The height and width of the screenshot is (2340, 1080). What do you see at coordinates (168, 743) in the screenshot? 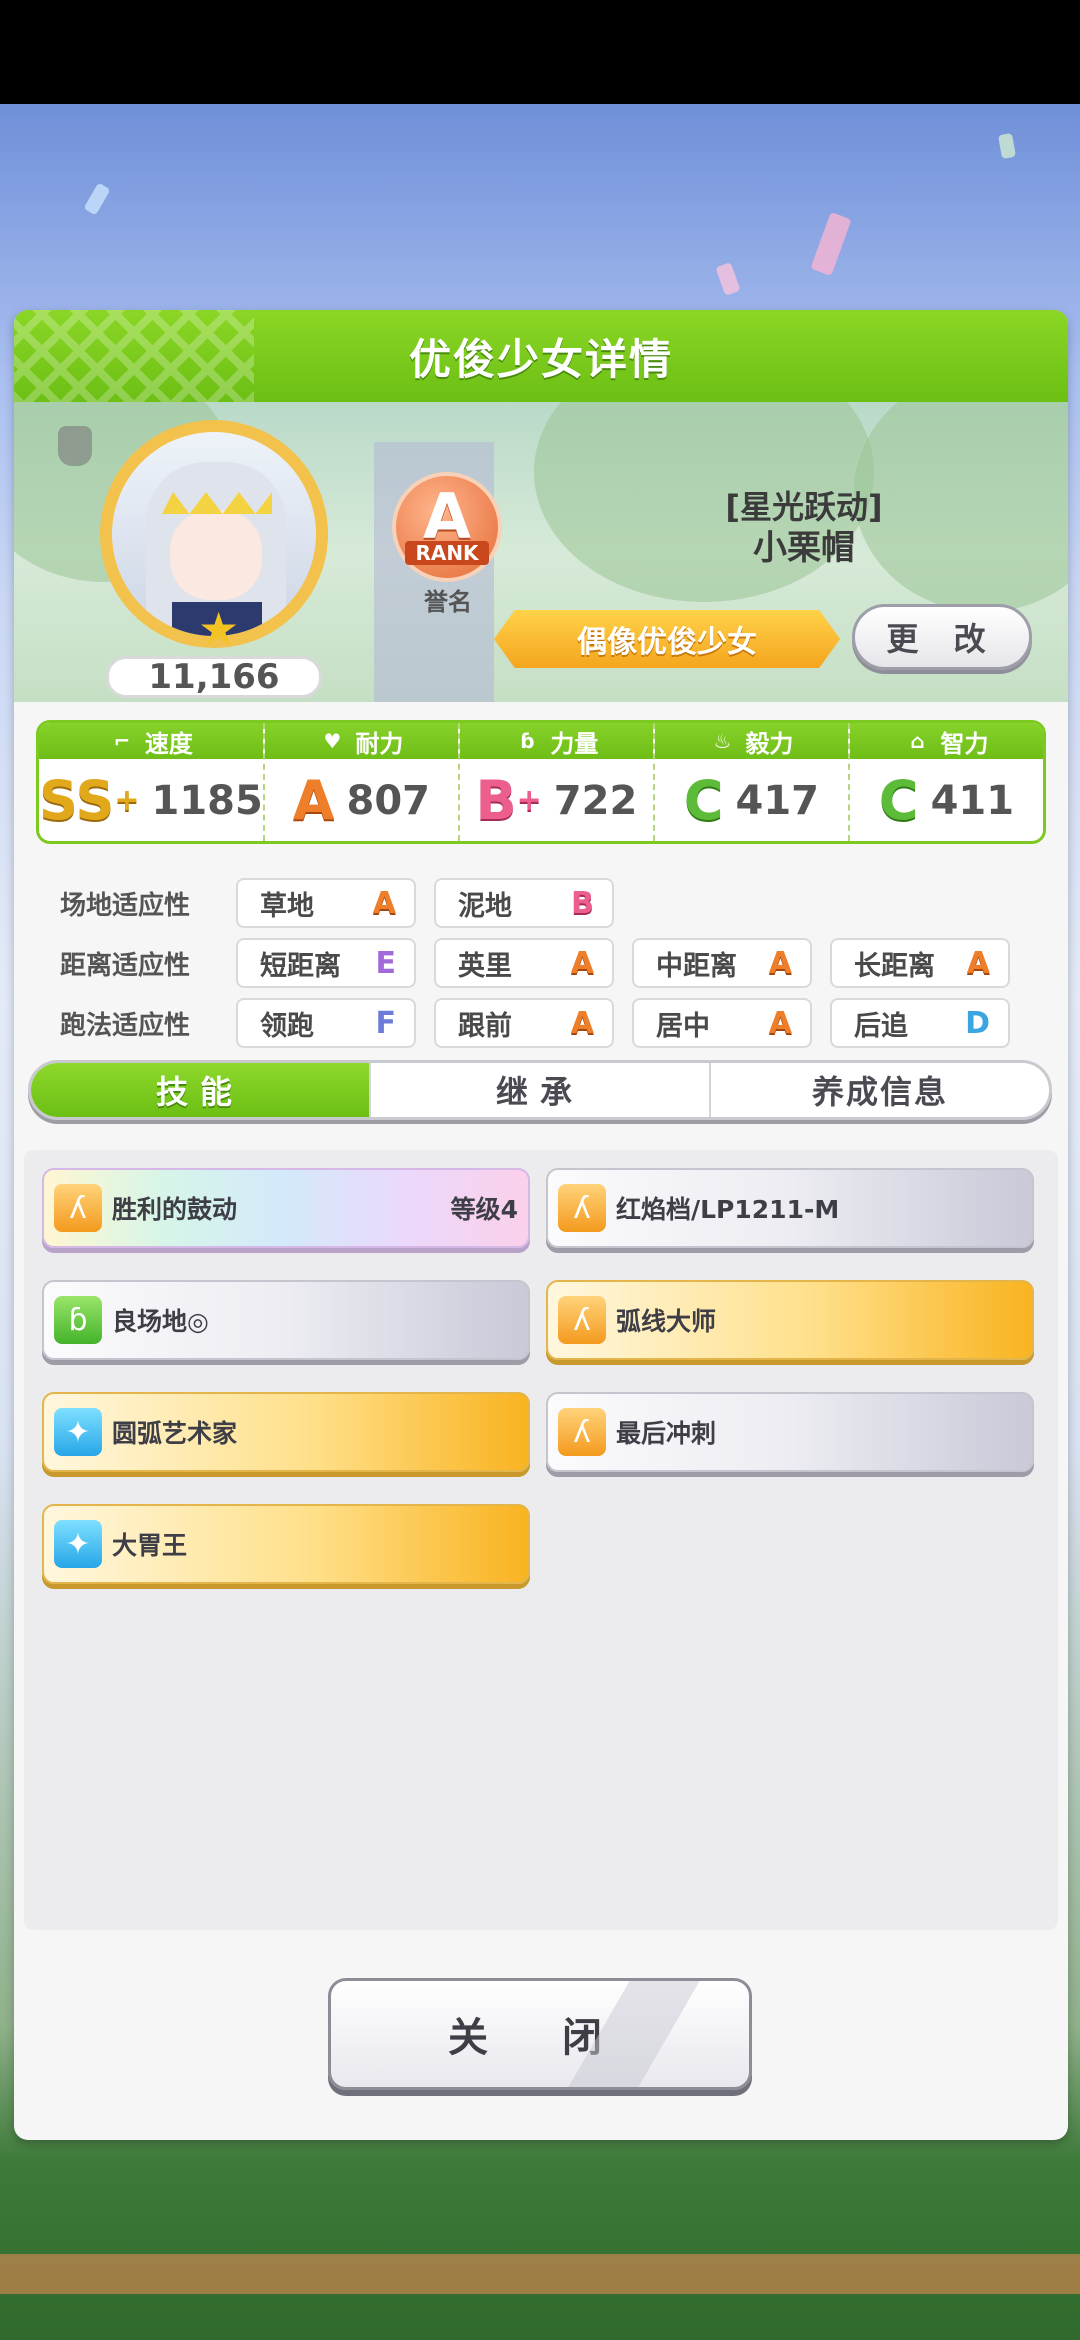
I see `stat-label: 速度` at bounding box center [168, 743].